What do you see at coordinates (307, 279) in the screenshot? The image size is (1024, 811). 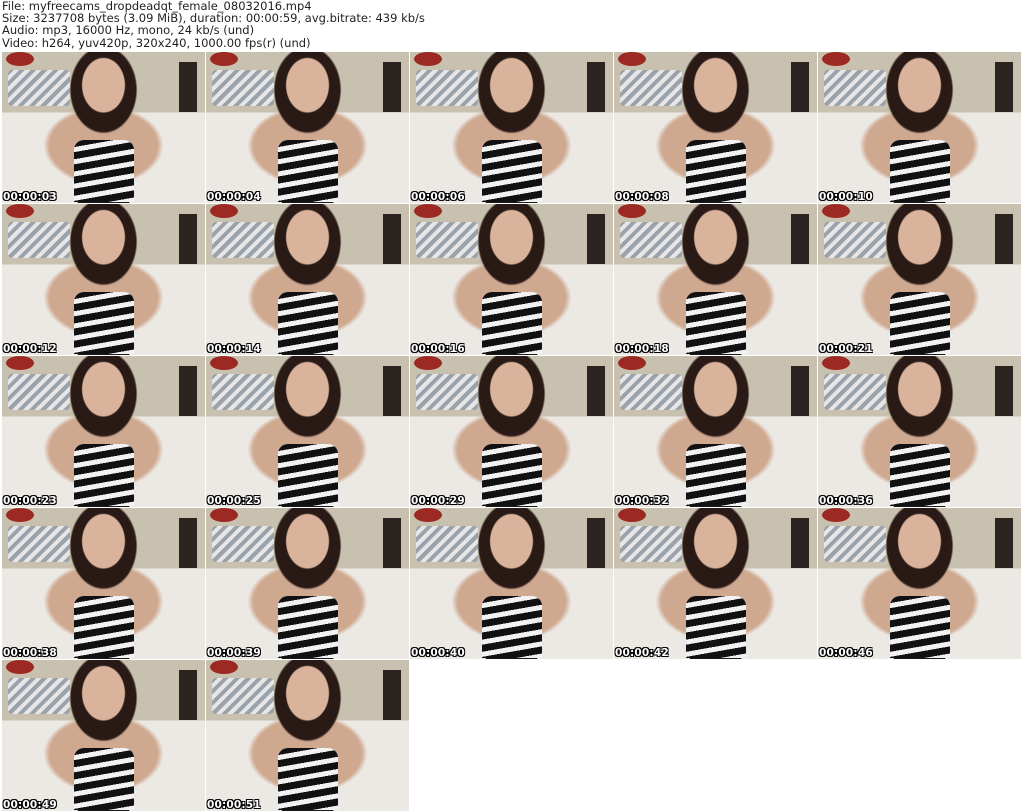 I see `video-thumbnail: 00:00:14` at bounding box center [307, 279].